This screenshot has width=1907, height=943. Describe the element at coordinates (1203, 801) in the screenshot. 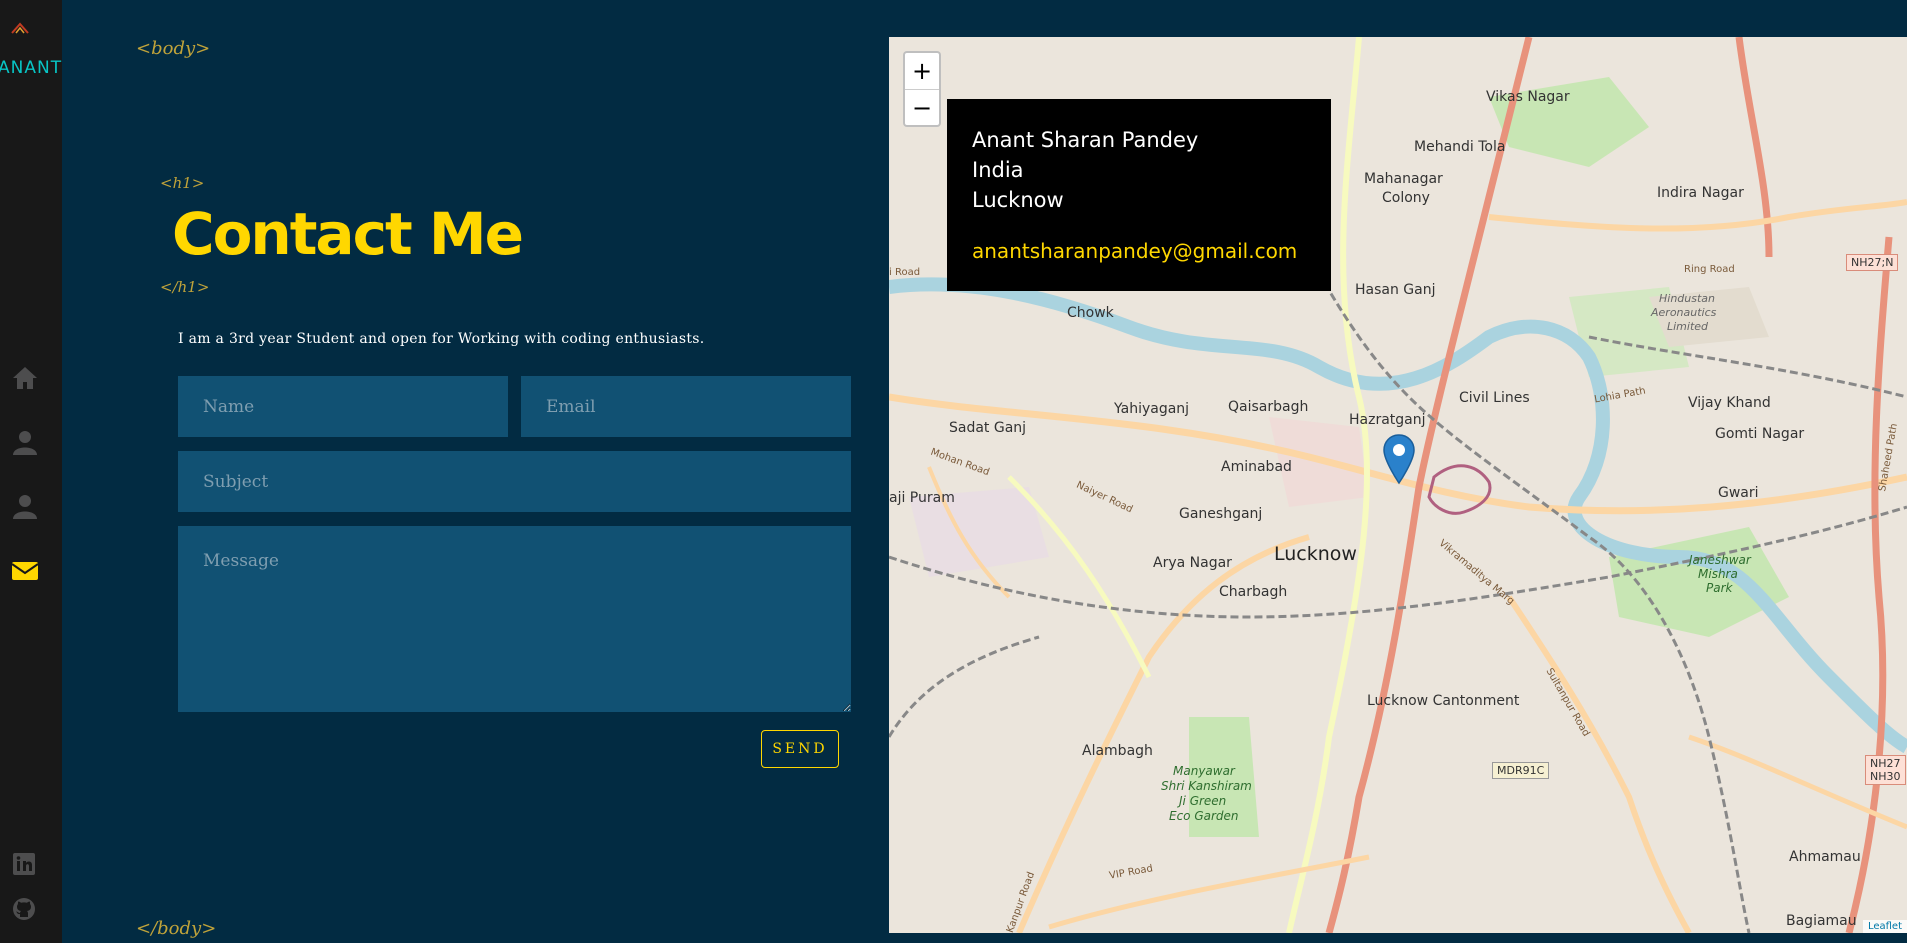

I see `map-label: Ji Green` at that location.